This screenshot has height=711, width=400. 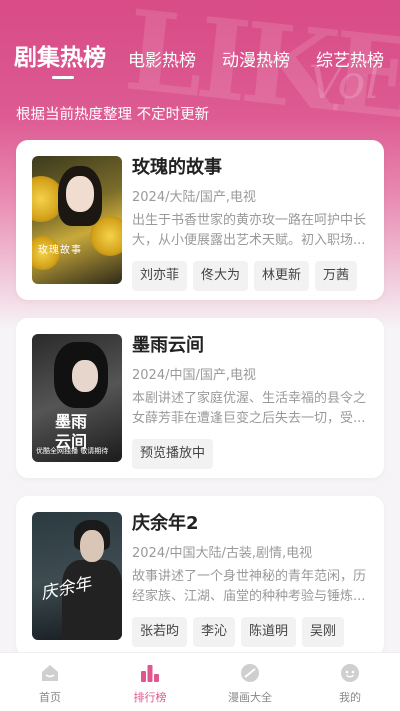 I want to click on cast-tags: 预览播放中, so click(x=250, y=454).